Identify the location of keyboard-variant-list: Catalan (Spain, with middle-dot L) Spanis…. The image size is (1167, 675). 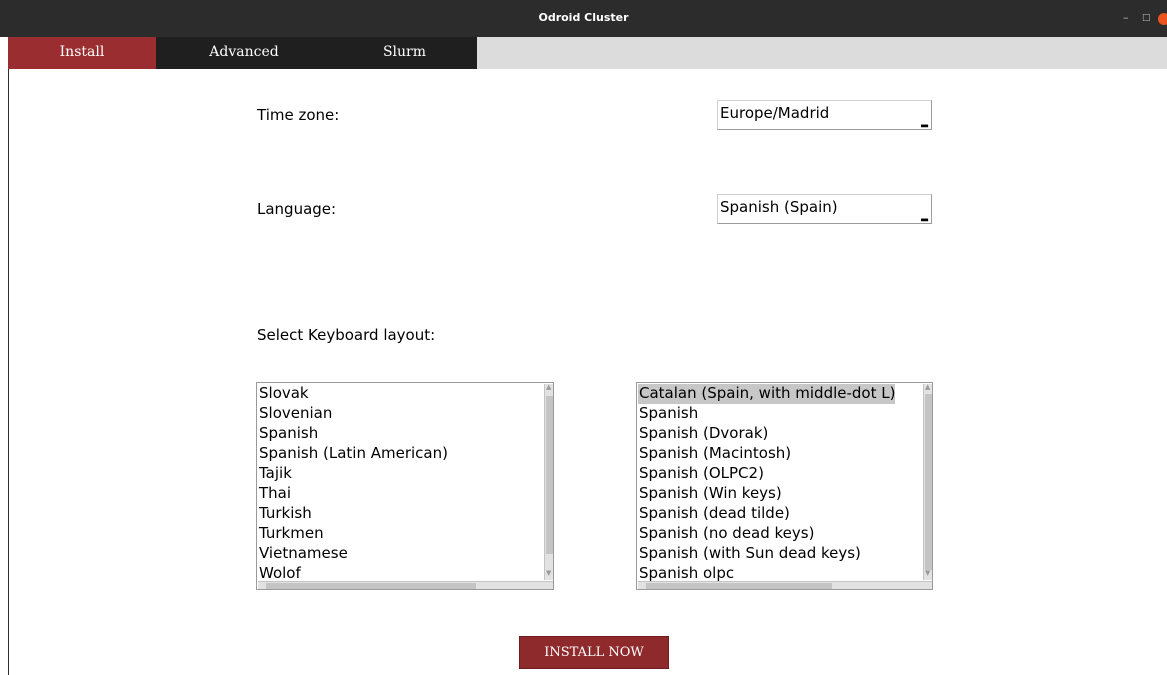
(784, 486).